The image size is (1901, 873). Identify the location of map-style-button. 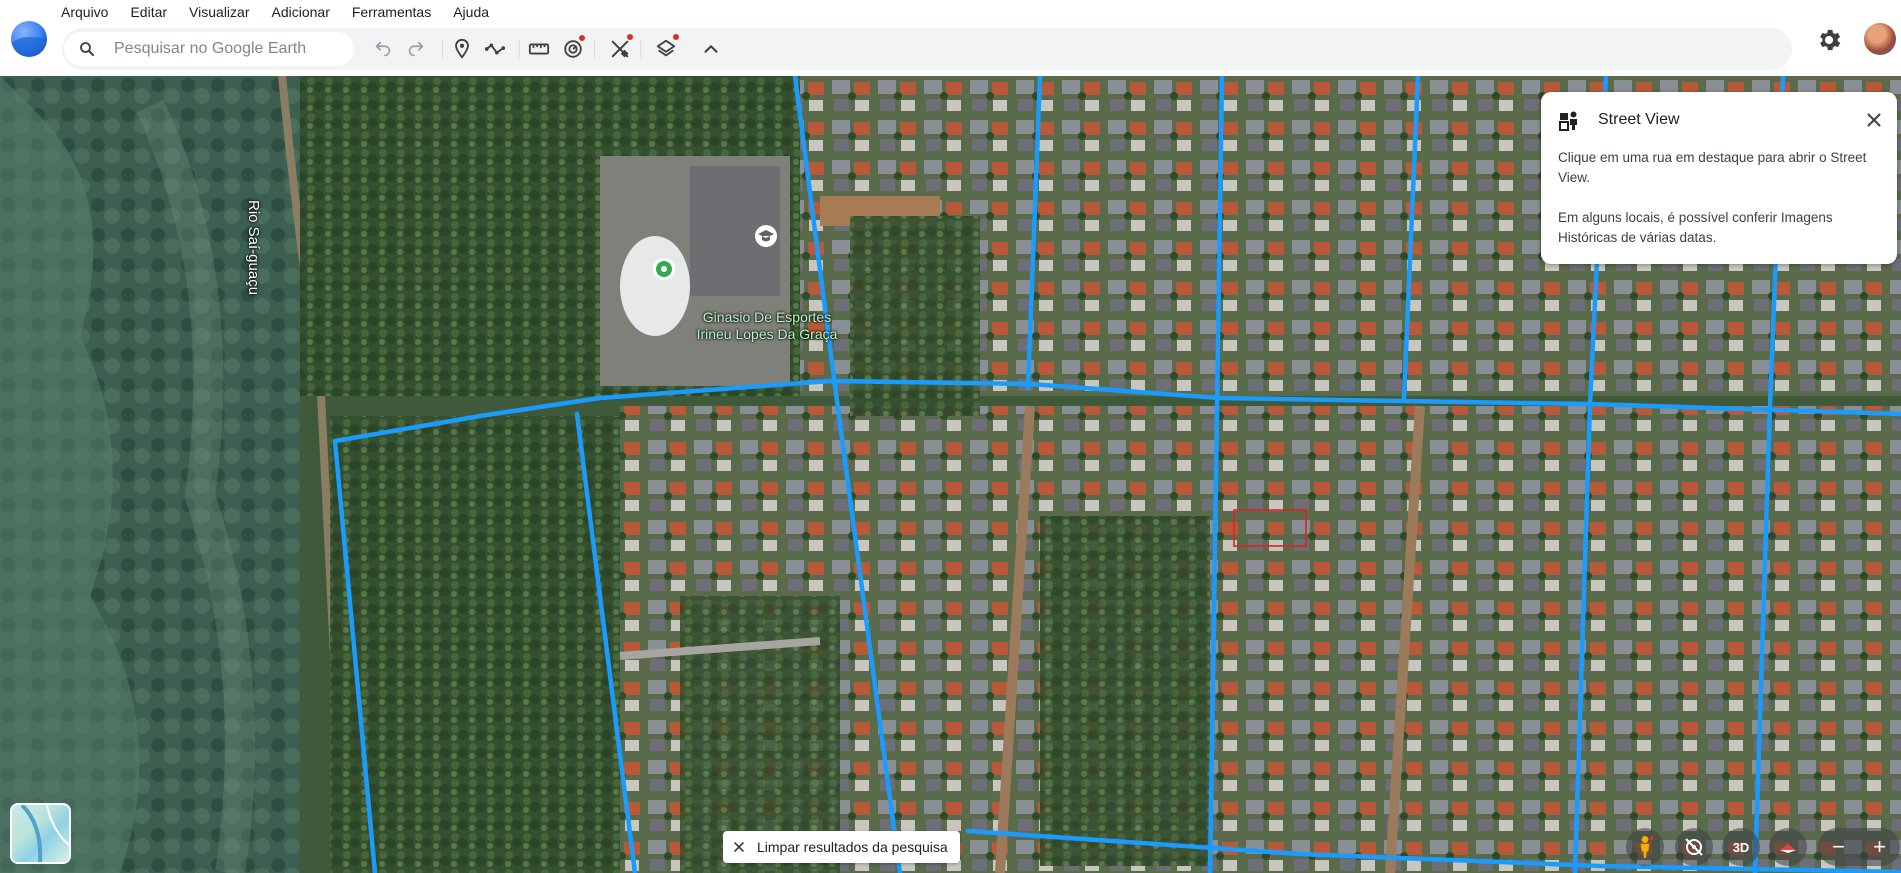
(666, 48).